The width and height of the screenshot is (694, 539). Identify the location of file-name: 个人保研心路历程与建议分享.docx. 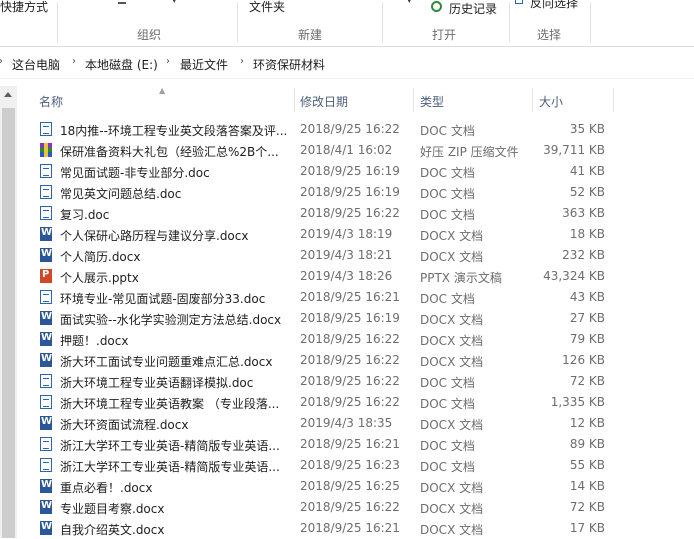
(154, 236).